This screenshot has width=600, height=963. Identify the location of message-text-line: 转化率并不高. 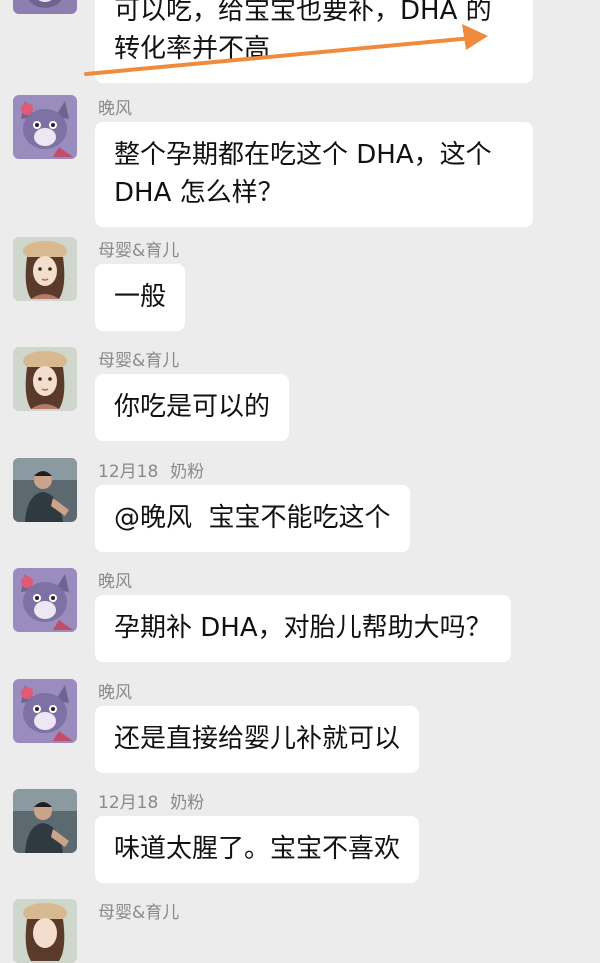
(192, 49).